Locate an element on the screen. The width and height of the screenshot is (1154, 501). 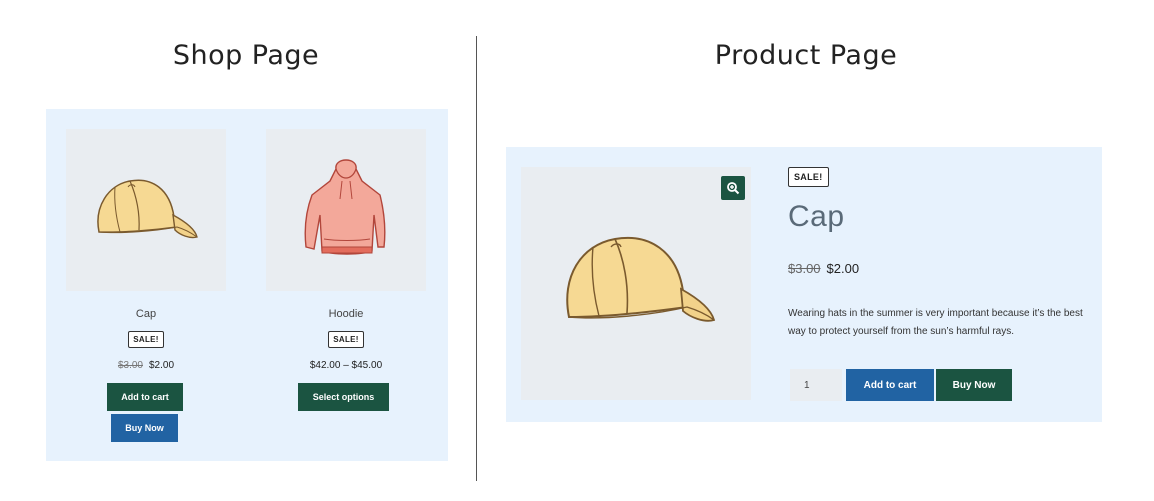
product-title: Cap is located at coordinates (816, 216).